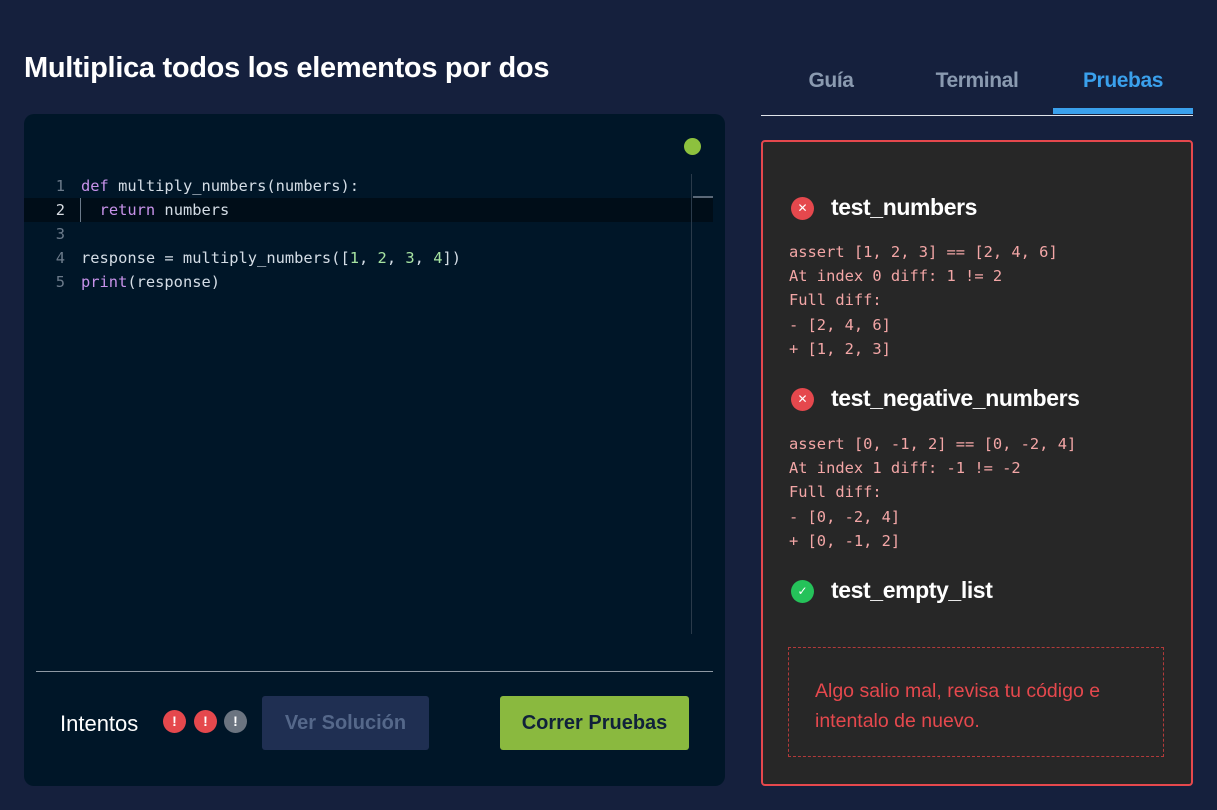 This screenshot has height=810, width=1217. Describe the element at coordinates (60, 234) in the screenshot. I see `line-number: 3` at that location.